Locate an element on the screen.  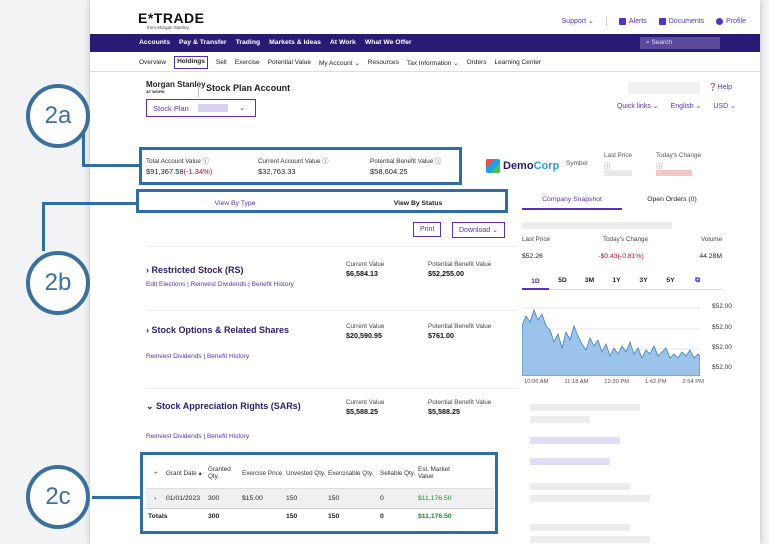
logo-subtitle: from Morgan Stanley is located at coordinates (168, 27).